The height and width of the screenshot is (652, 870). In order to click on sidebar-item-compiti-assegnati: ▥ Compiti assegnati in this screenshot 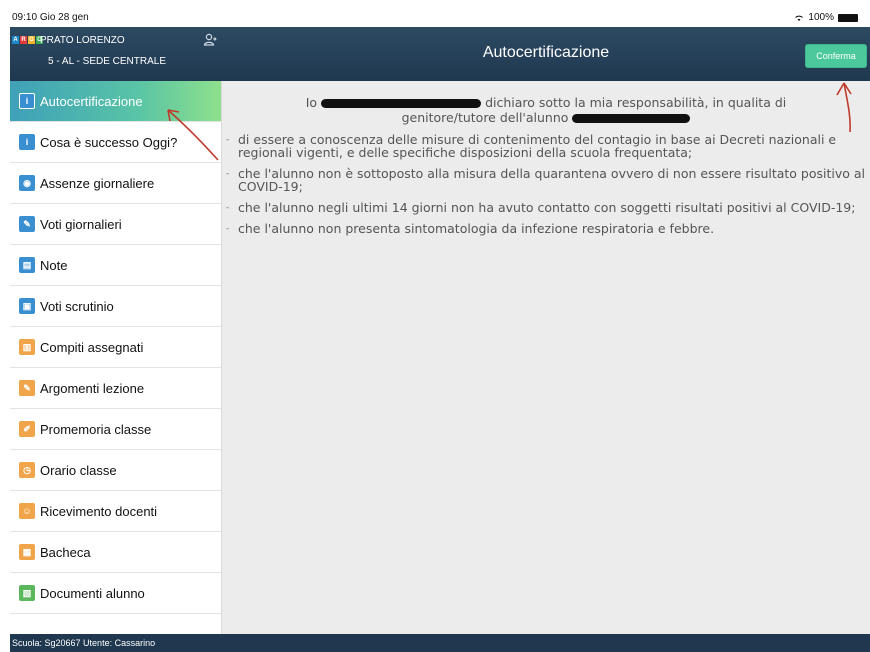, I will do `click(115, 347)`.